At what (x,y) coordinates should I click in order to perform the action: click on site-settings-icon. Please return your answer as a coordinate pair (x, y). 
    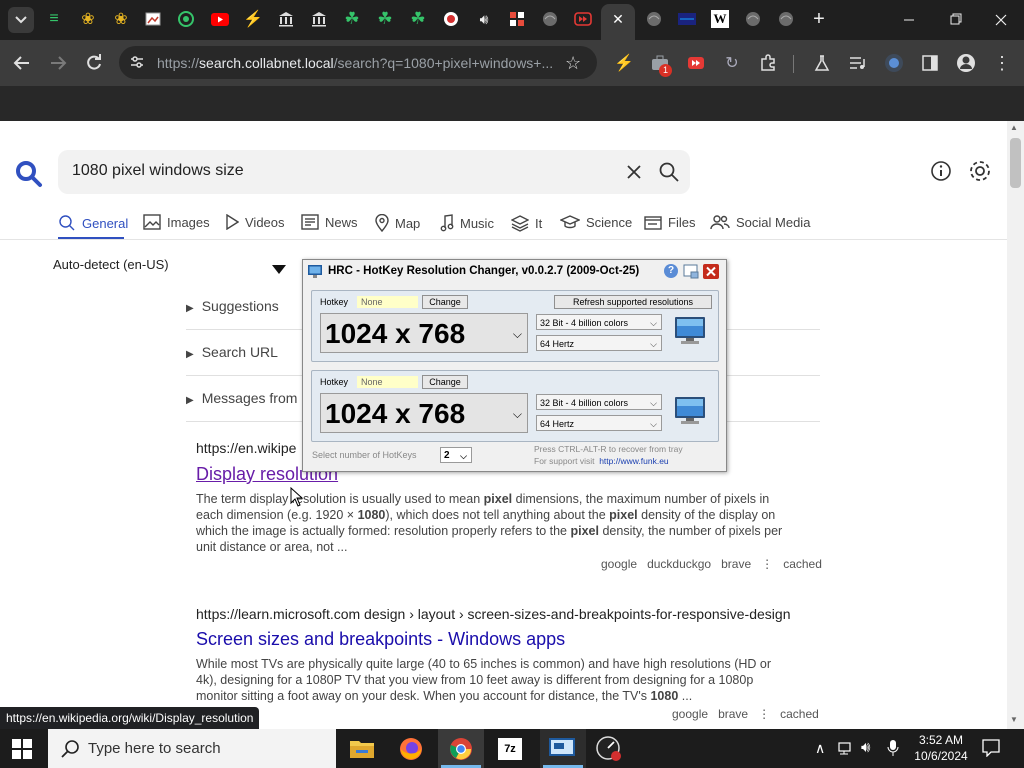
    Looking at the image, I should click on (137, 64).